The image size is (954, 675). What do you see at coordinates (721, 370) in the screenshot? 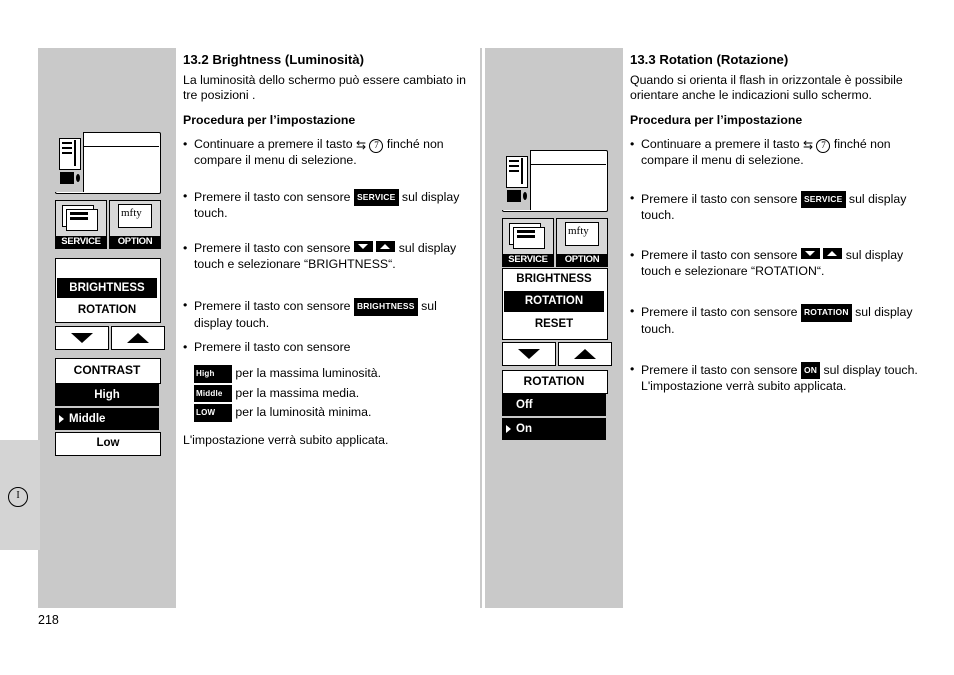
I see `step-2-5-pre: Premere il tasto con sensore` at bounding box center [721, 370].